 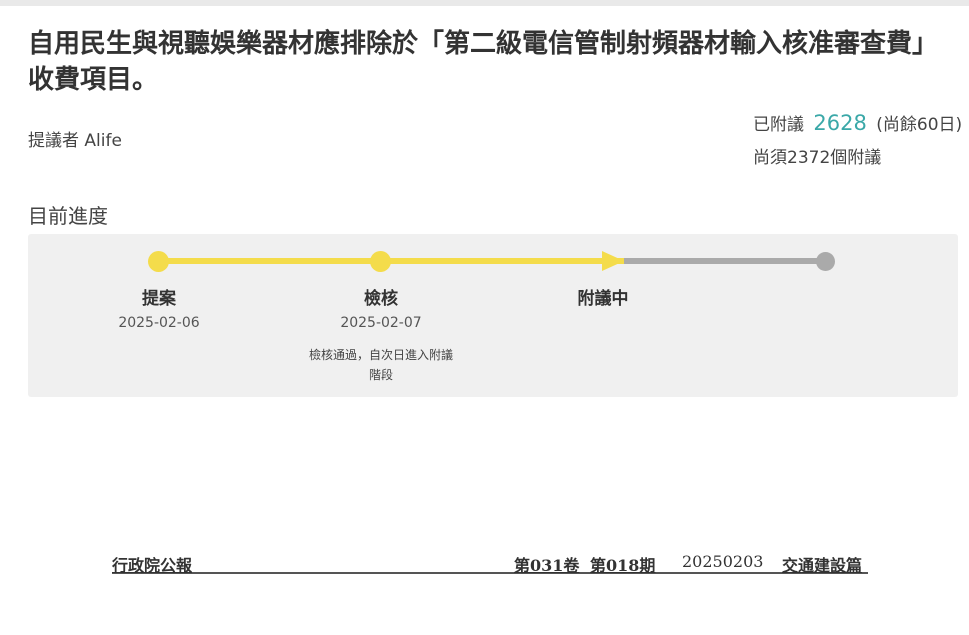 I want to click on step-proposal: 提案 2025-02-06, so click(x=159, y=307).